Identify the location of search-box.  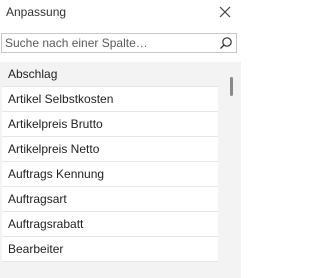
(119, 43).